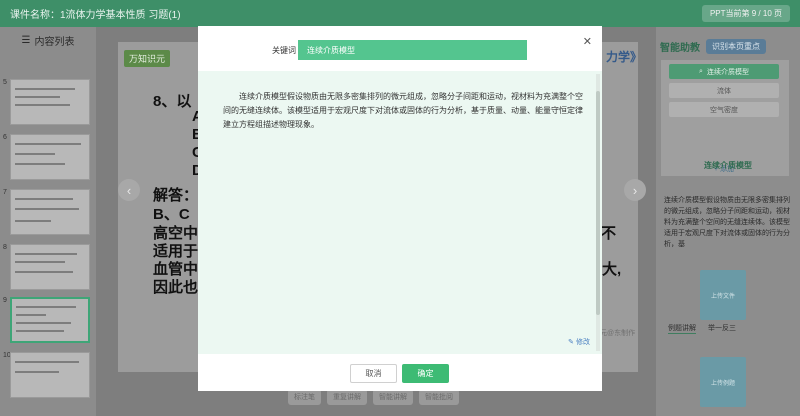 The width and height of the screenshot is (800, 416). Describe the element at coordinates (727, 72) in the screenshot. I see `keyword-label: 连续介质模型` at that location.